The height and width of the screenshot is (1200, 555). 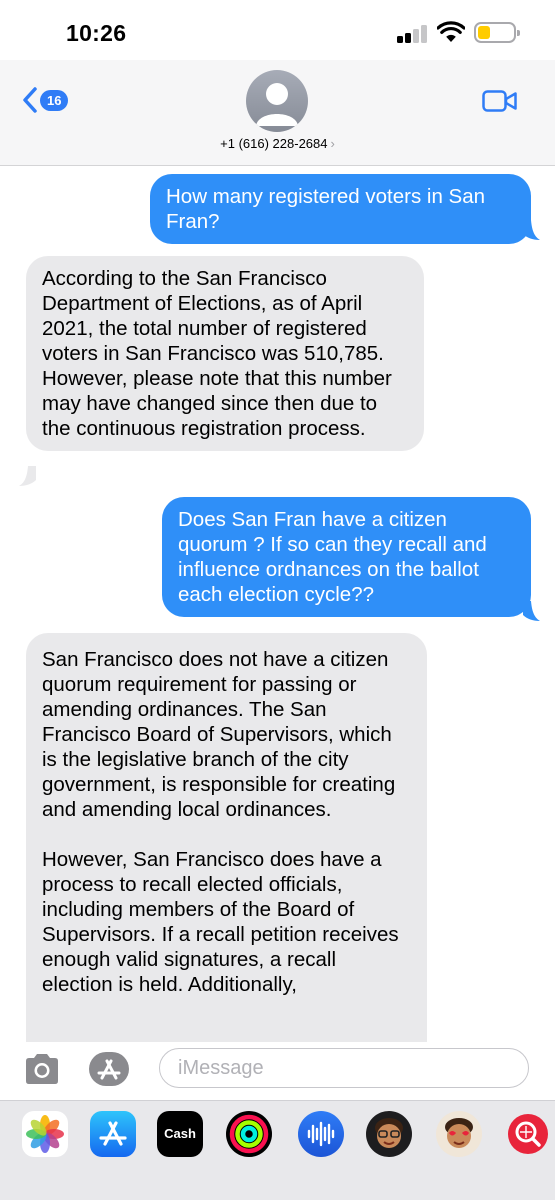 I want to click on chevron-left-icon, so click(x=30, y=100).